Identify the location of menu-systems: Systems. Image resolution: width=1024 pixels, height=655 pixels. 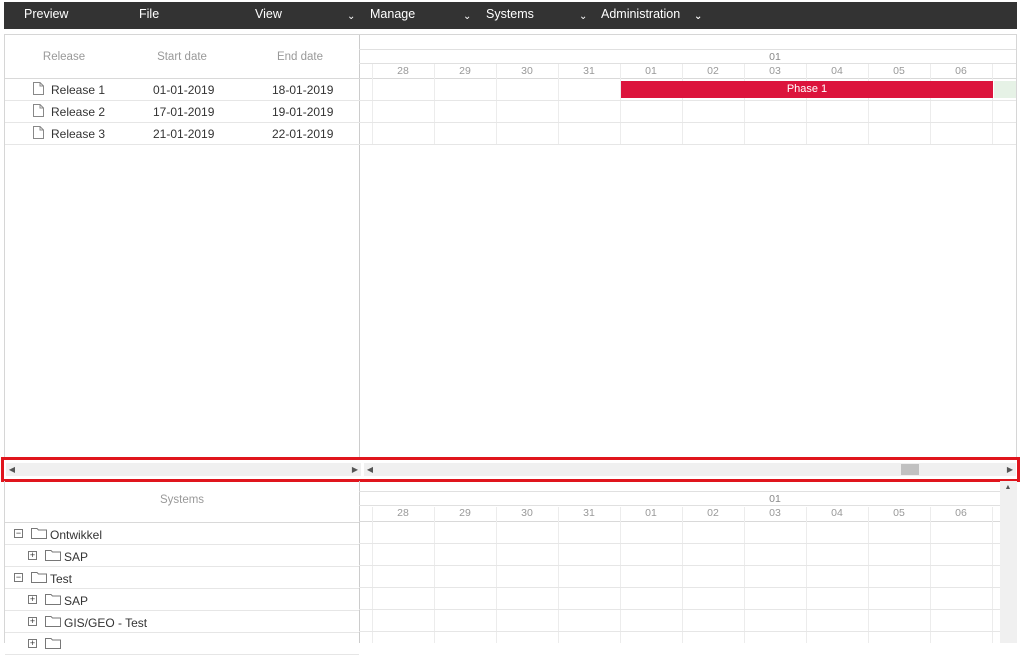
(510, 15).